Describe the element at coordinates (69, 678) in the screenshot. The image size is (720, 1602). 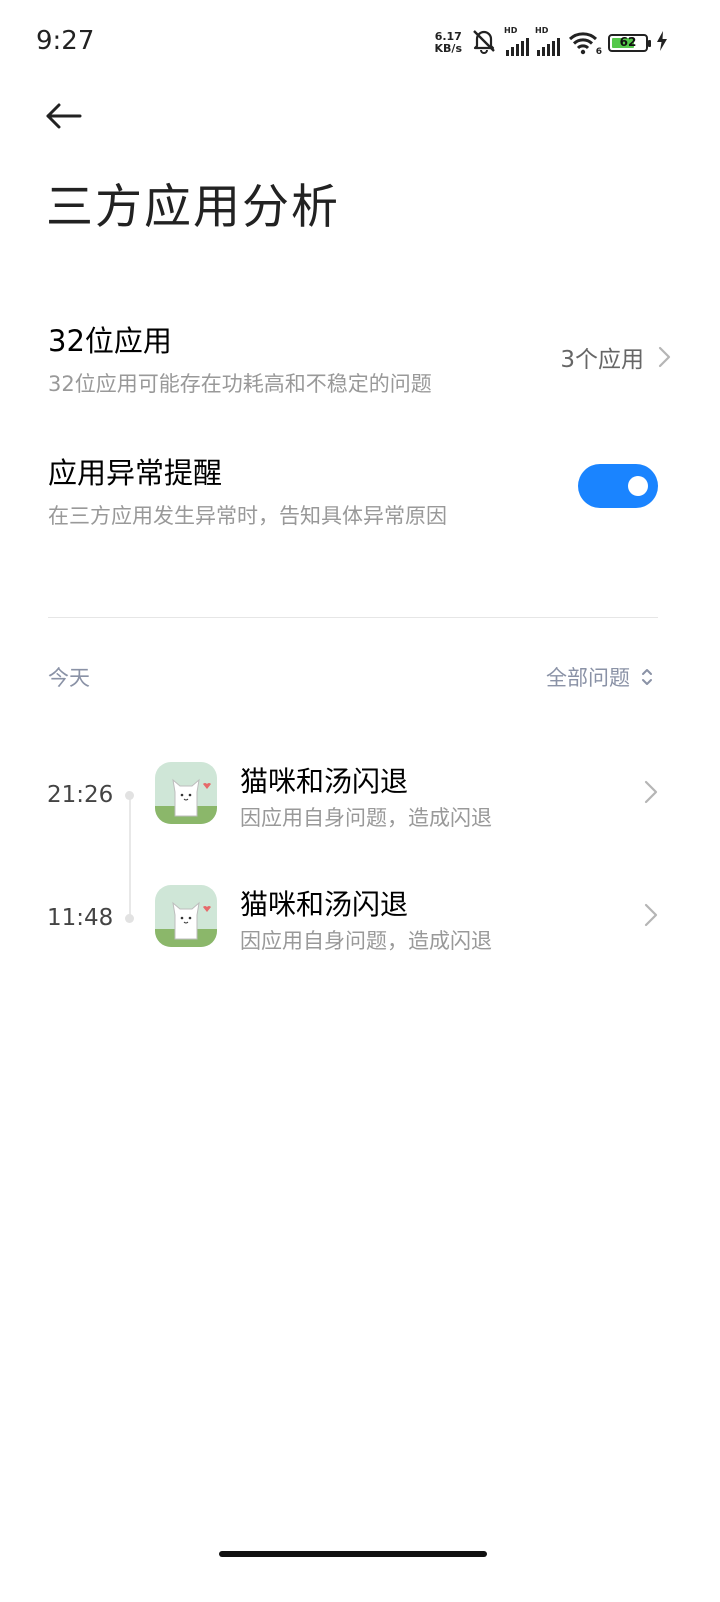
I see `day-label: 今天` at that location.